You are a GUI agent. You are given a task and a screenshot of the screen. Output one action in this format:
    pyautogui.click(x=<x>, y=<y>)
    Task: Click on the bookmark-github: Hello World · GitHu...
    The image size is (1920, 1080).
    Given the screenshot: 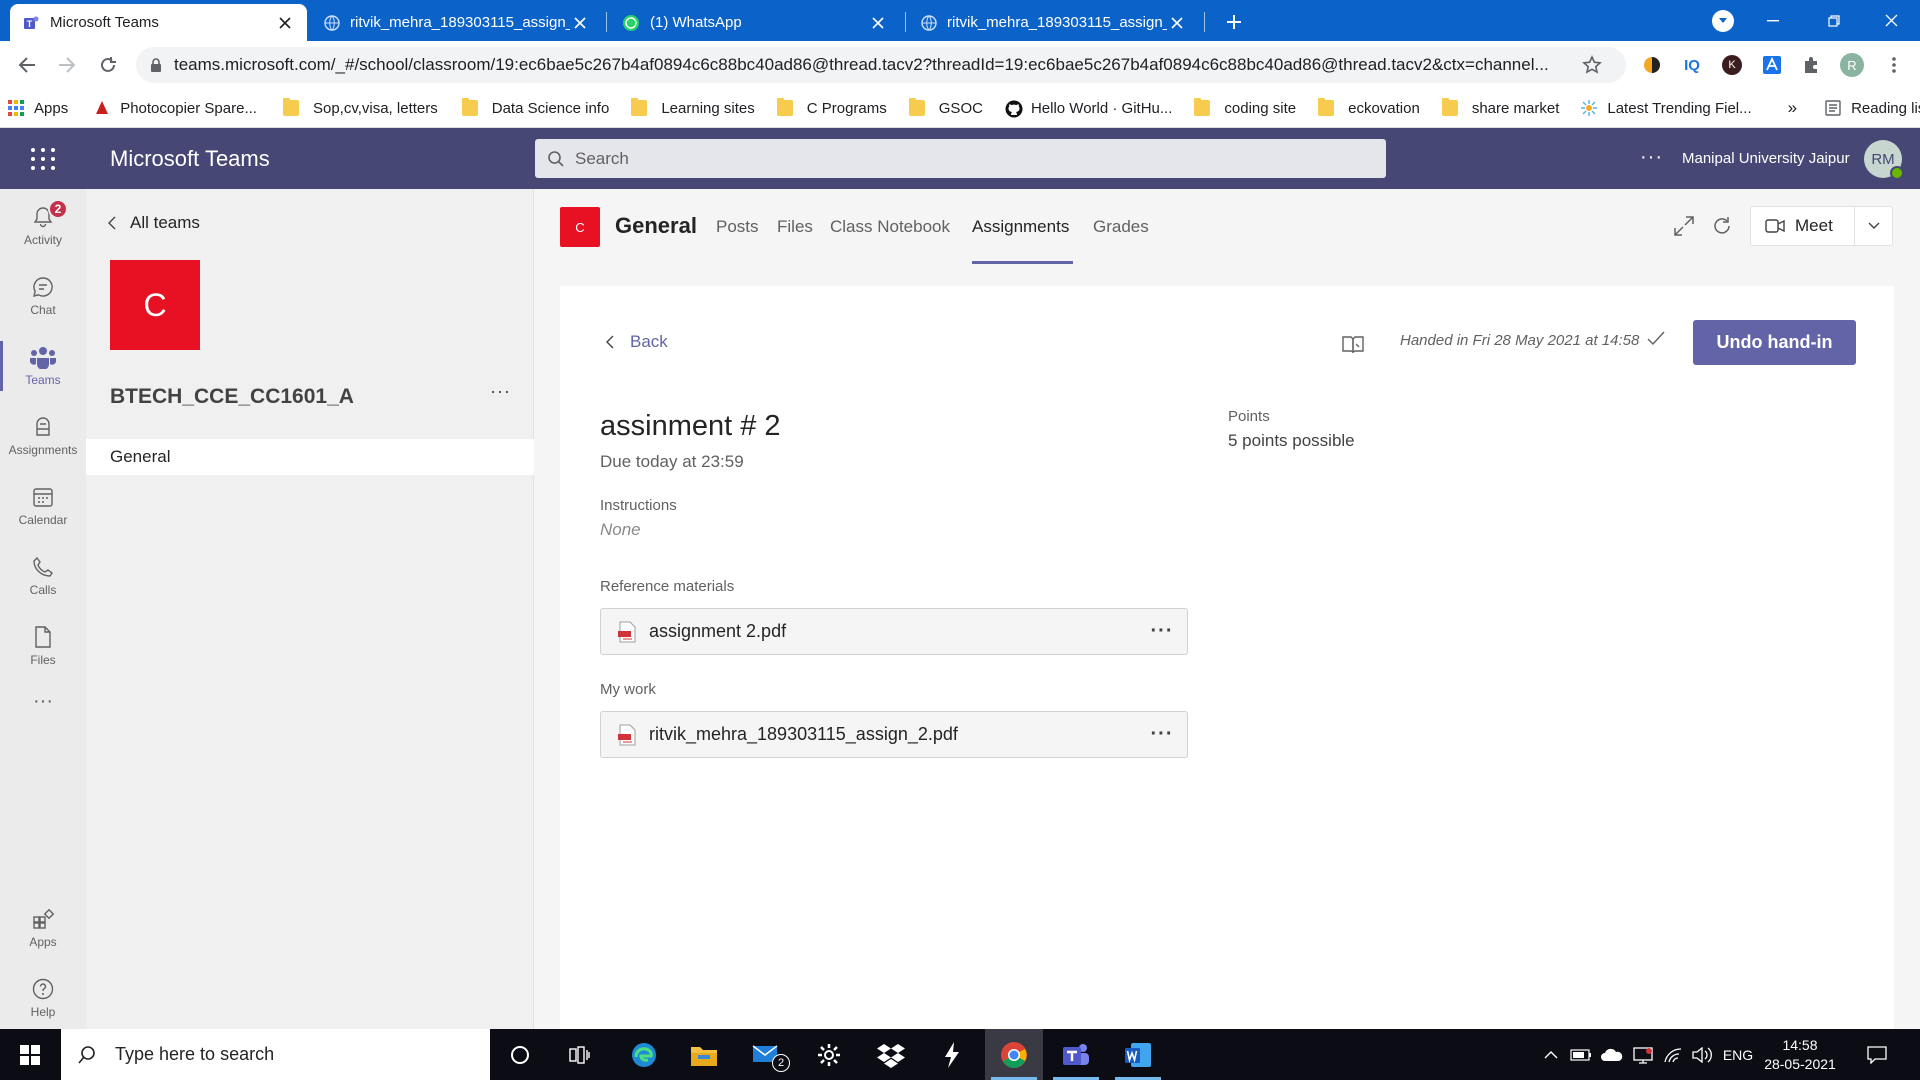 What is the action you would take?
    pyautogui.click(x=1088, y=108)
    